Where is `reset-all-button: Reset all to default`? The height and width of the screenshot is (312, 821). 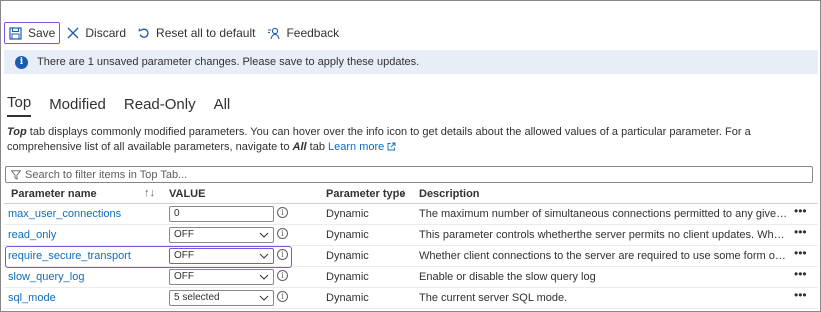 reset-all-button: Reset all to default is located at coordinates (196, 33).